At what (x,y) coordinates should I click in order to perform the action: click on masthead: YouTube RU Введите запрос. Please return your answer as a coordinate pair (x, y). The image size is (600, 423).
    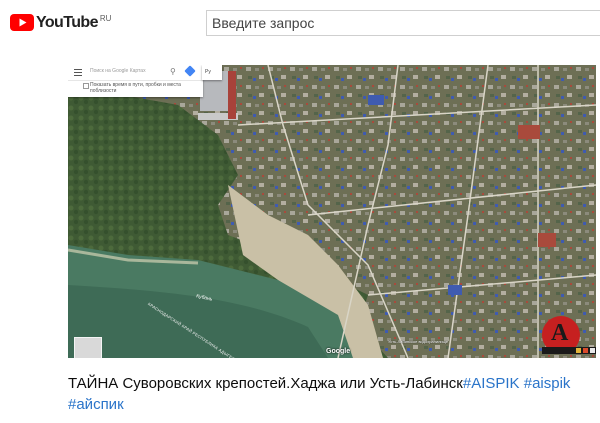
    Looking at the image, I should click on (300, 23).